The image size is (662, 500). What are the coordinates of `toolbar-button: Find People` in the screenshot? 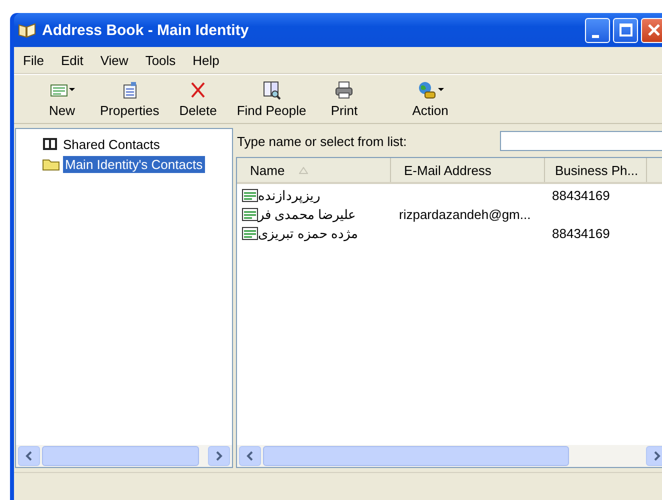 It's located at (271, 99).